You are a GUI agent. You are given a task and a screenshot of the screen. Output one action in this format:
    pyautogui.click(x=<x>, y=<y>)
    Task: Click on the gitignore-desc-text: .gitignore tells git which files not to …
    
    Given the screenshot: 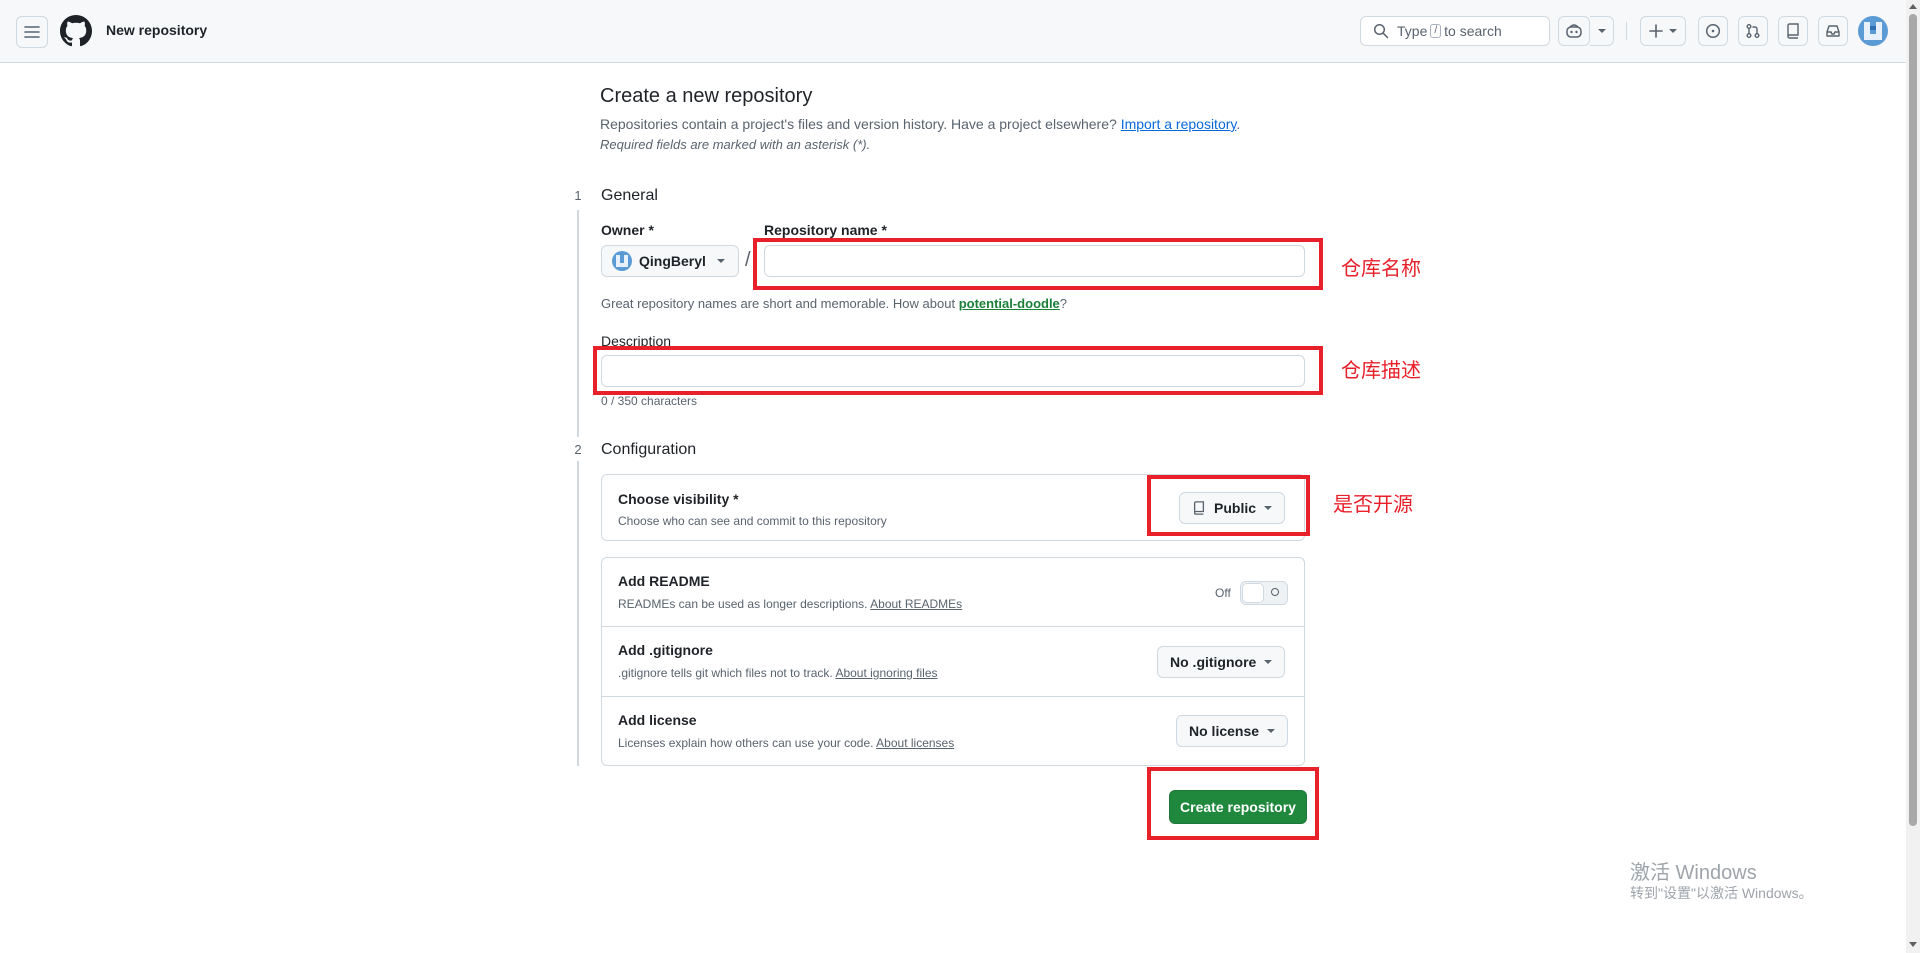 What is the action you would take?
    pyautogui.click(x=725, y=673)
    